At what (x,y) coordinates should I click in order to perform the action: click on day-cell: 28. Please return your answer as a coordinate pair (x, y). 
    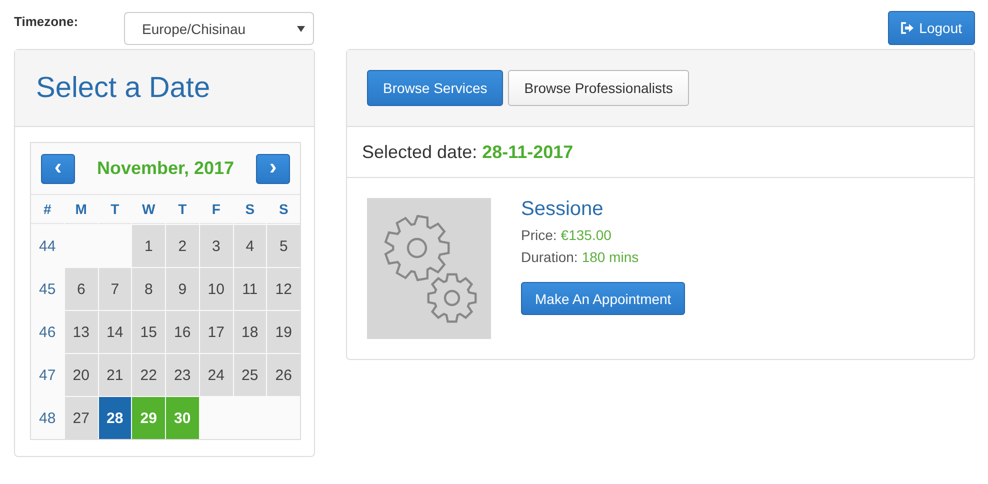
    Looking at the image, I should click on (115, 418).